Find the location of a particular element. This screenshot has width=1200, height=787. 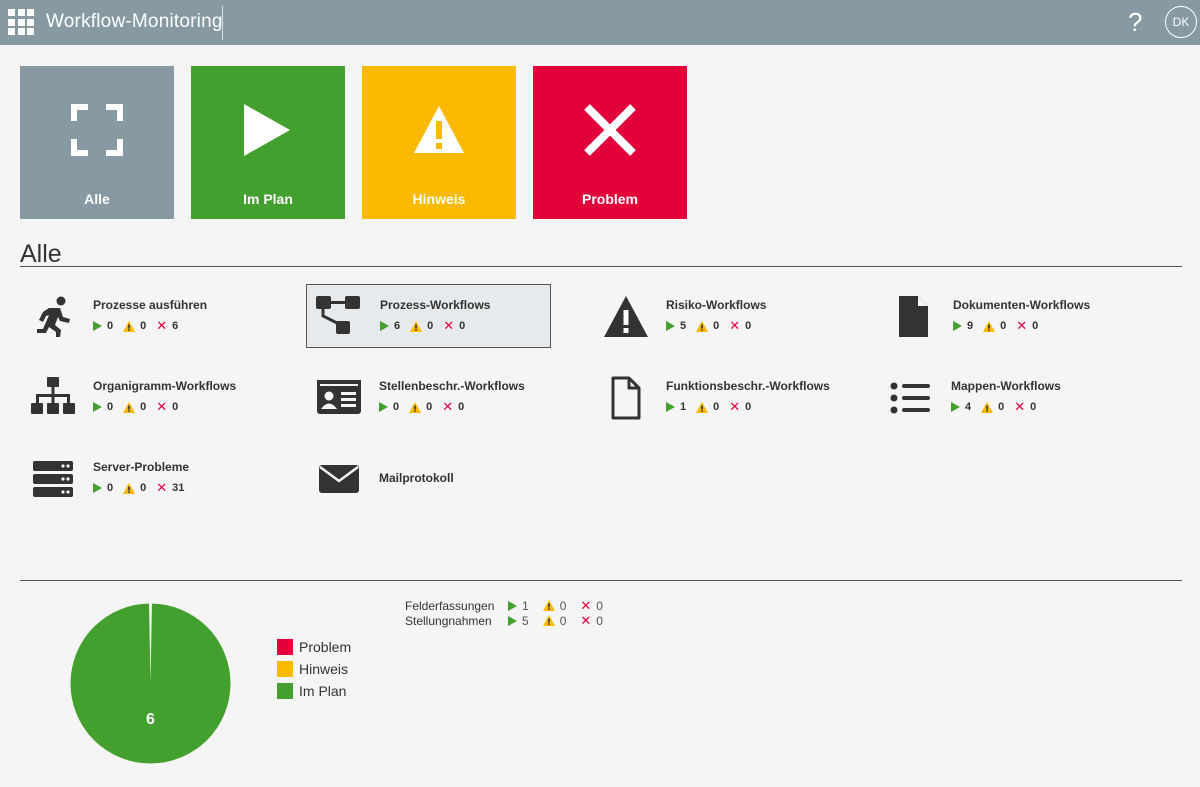

workflow-prozesse-ausfuehren: Prozesse ausführen 0 0 ✕ 6 is located at coordinates (142, 317).